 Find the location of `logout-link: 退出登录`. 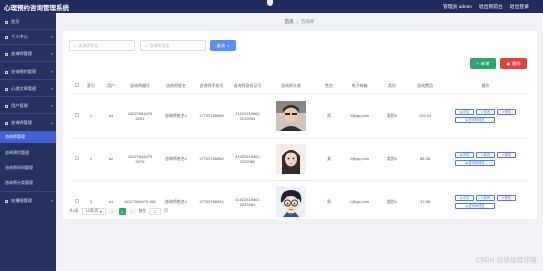

logout-link: 退出登录 is located at coordinates (519, 6).